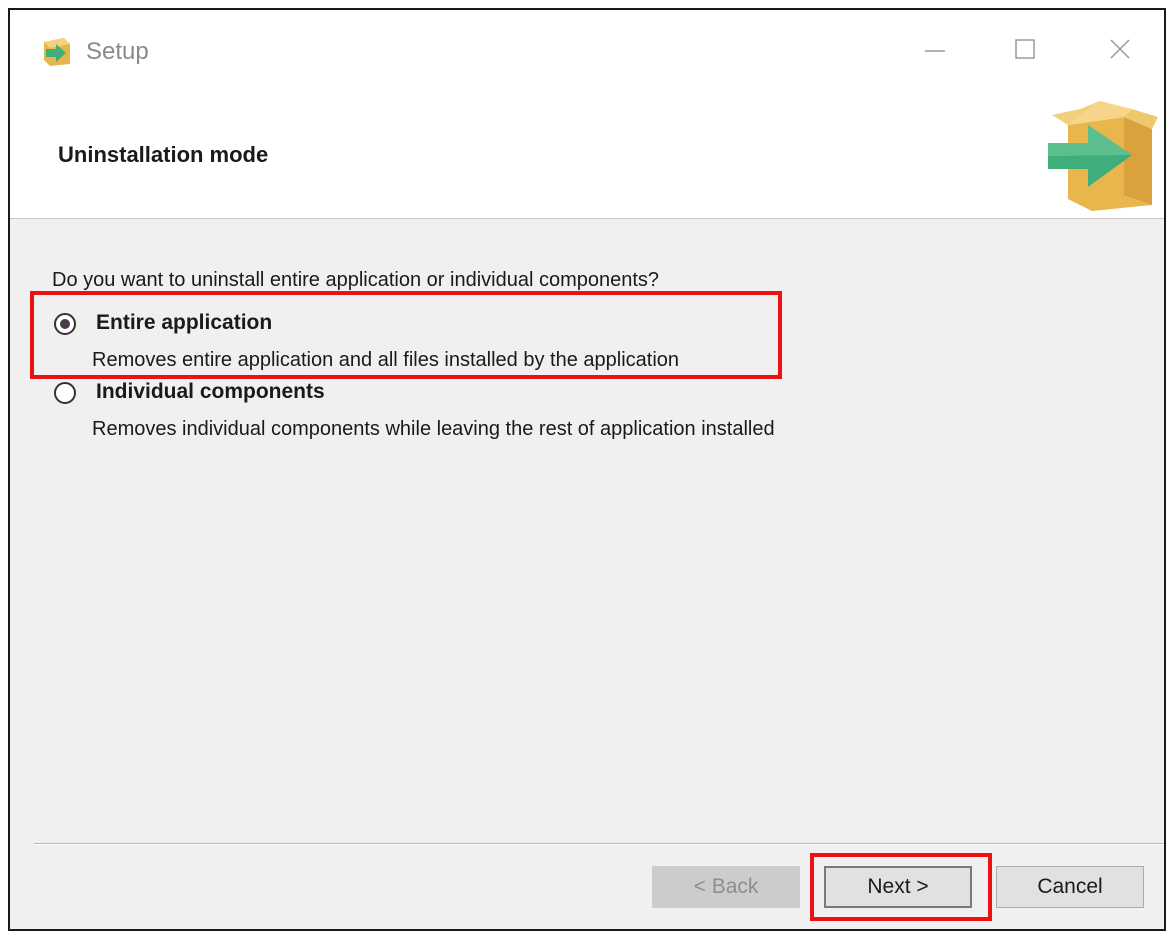 The width and height of the screenshot is (1168, 933). I want to click on wizard-header: Uninstallation mode, so click(587, 155).